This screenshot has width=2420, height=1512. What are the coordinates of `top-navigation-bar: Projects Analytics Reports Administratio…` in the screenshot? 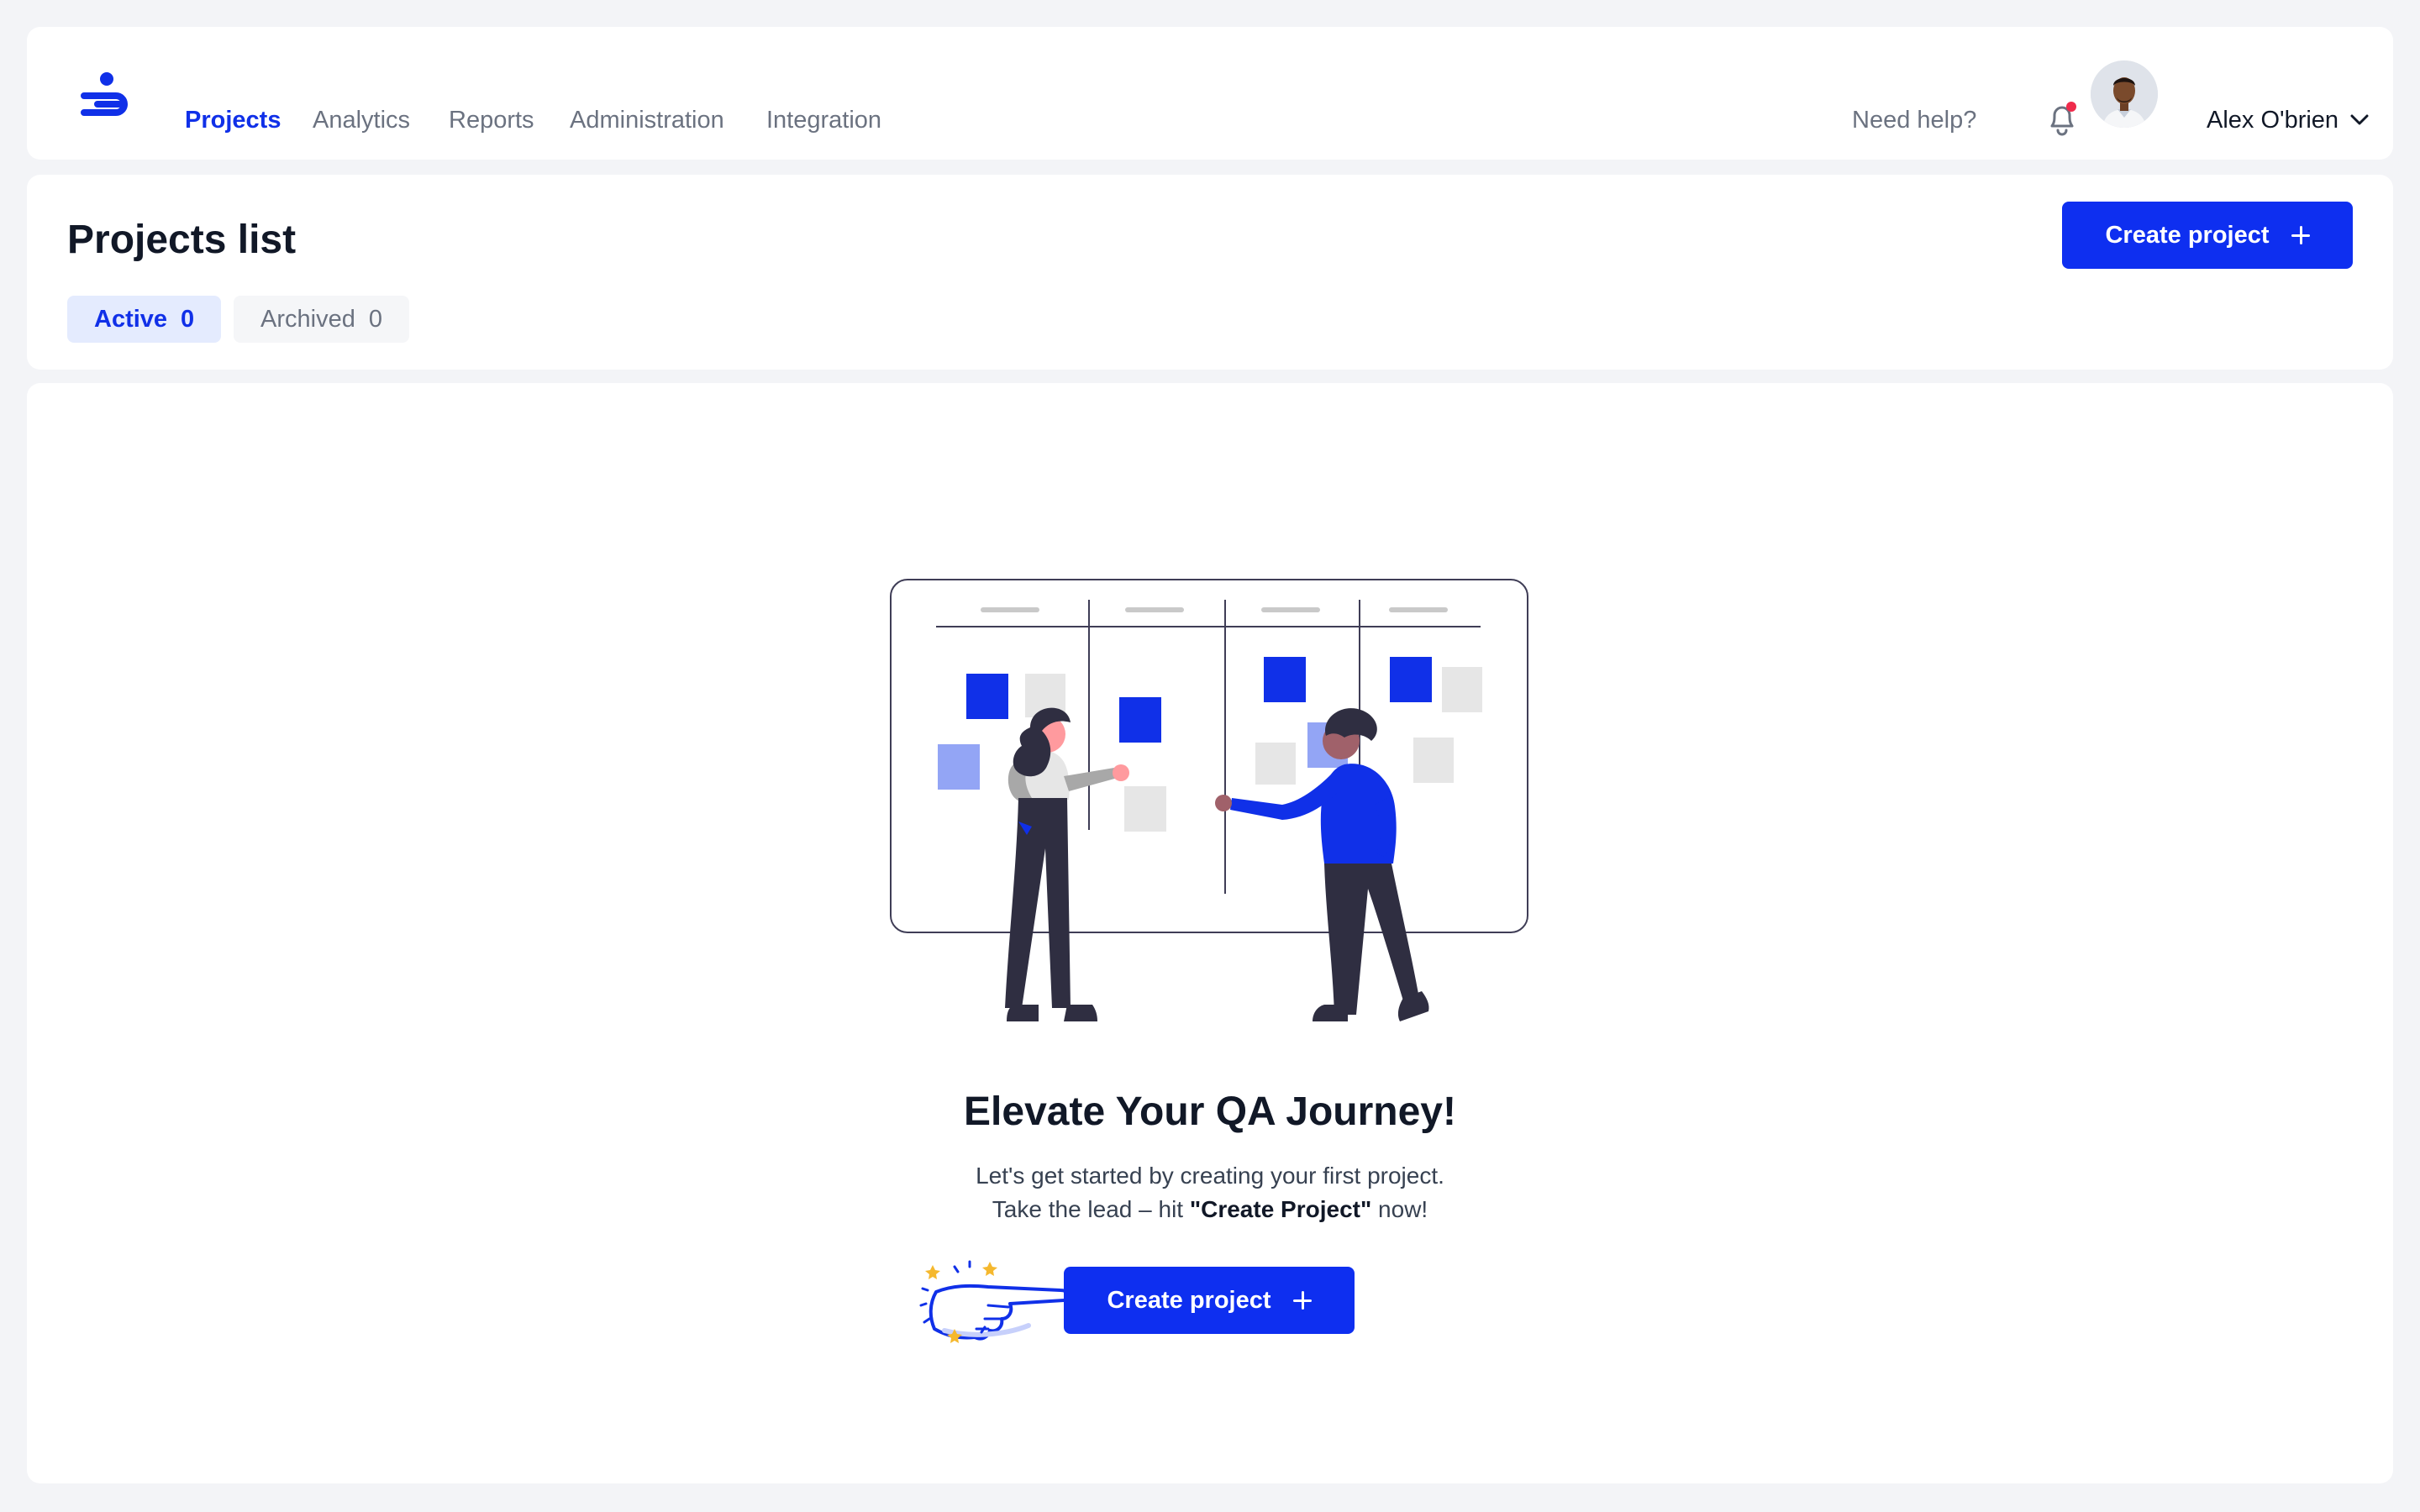 It's located at (1210, 93).